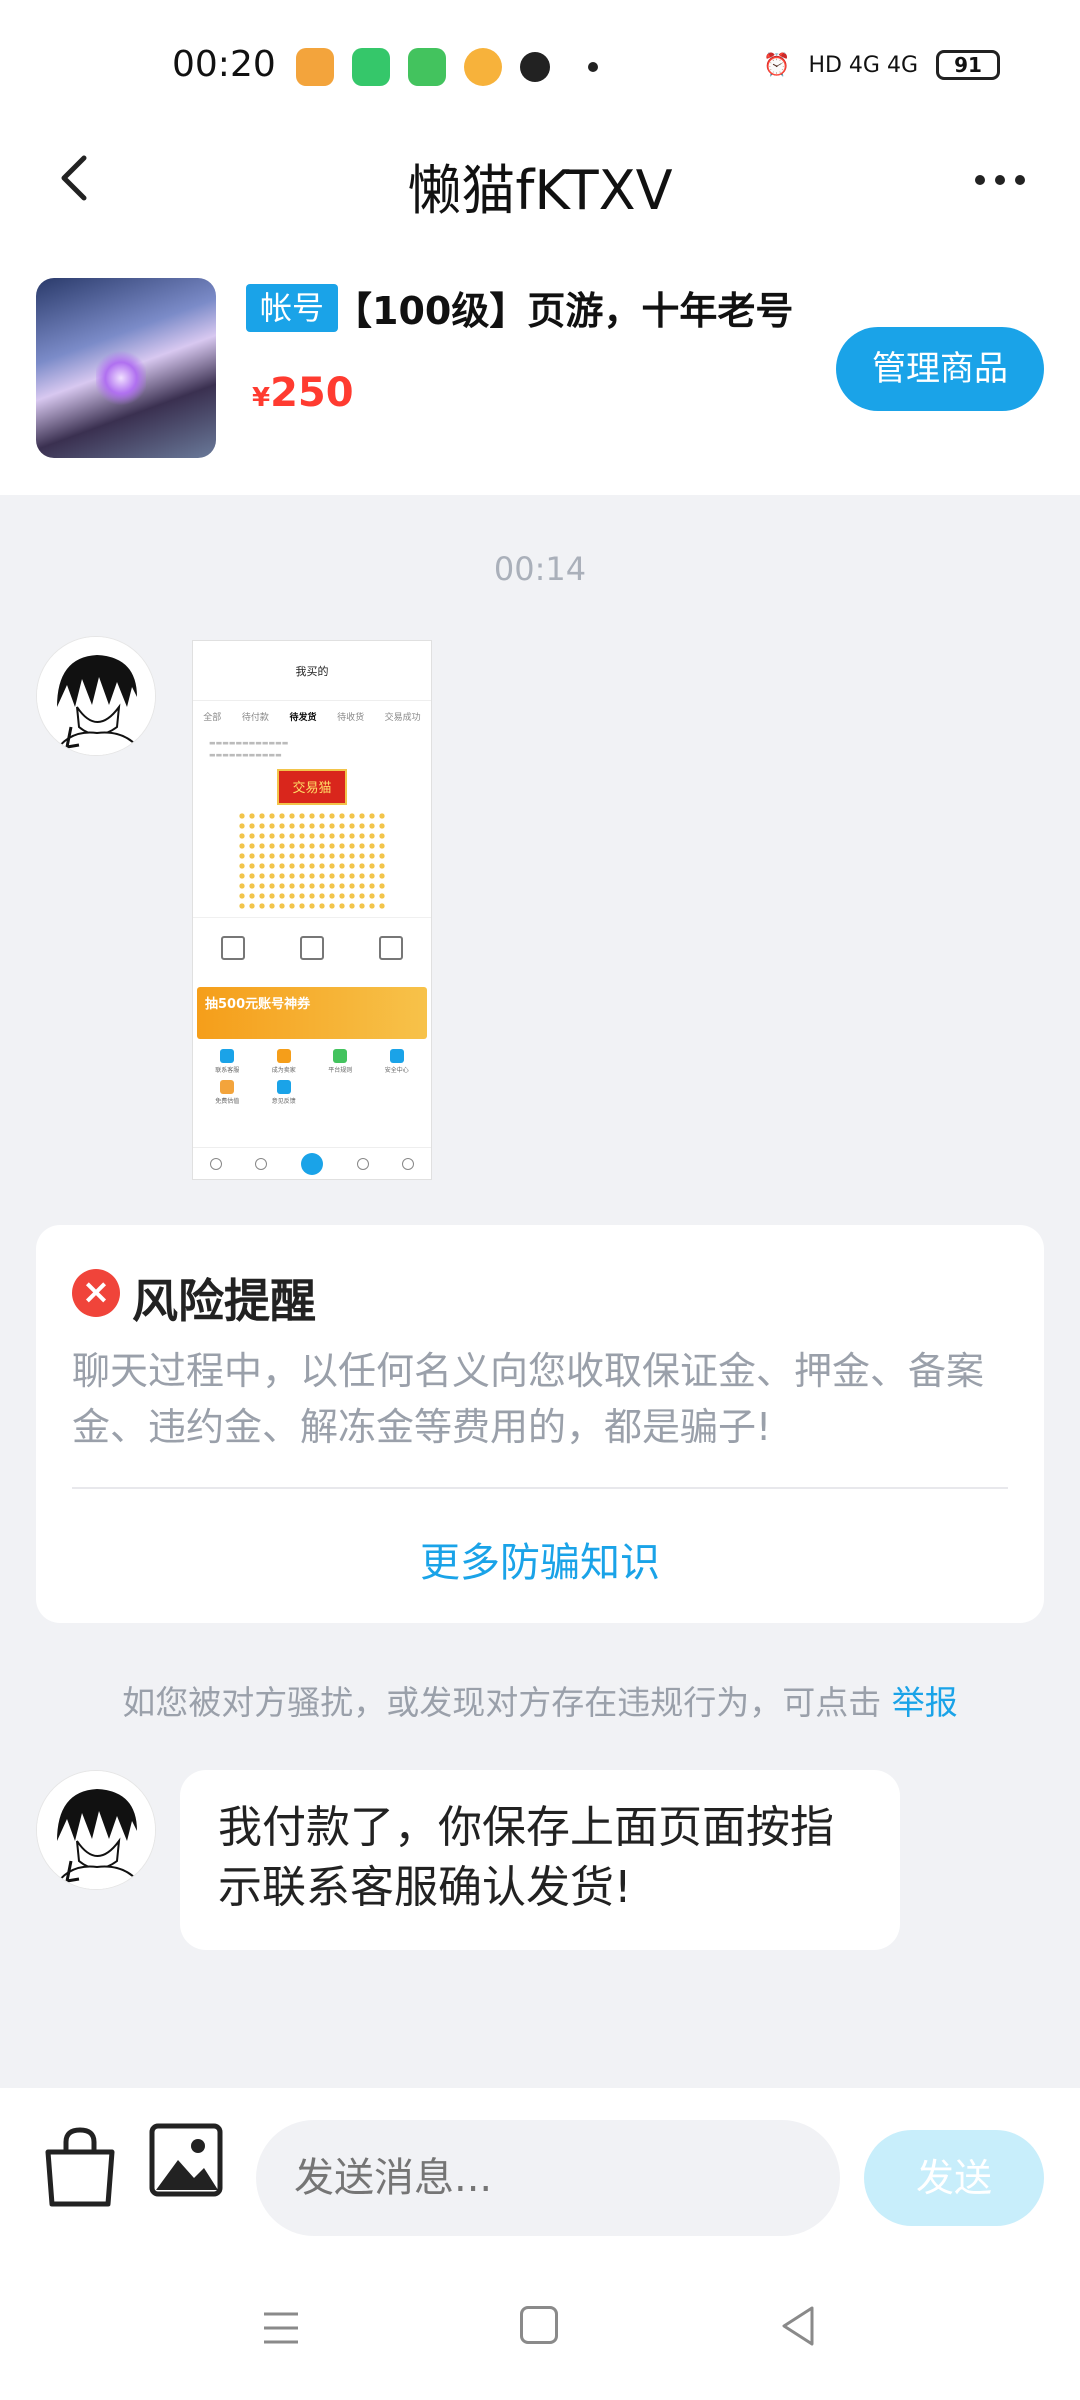 This screenshot has height=2400, width=1080. What do you see at coordinates (408, 1163) in the screenshot?
I see `profile-icon` at bounding box center [408, 1163].